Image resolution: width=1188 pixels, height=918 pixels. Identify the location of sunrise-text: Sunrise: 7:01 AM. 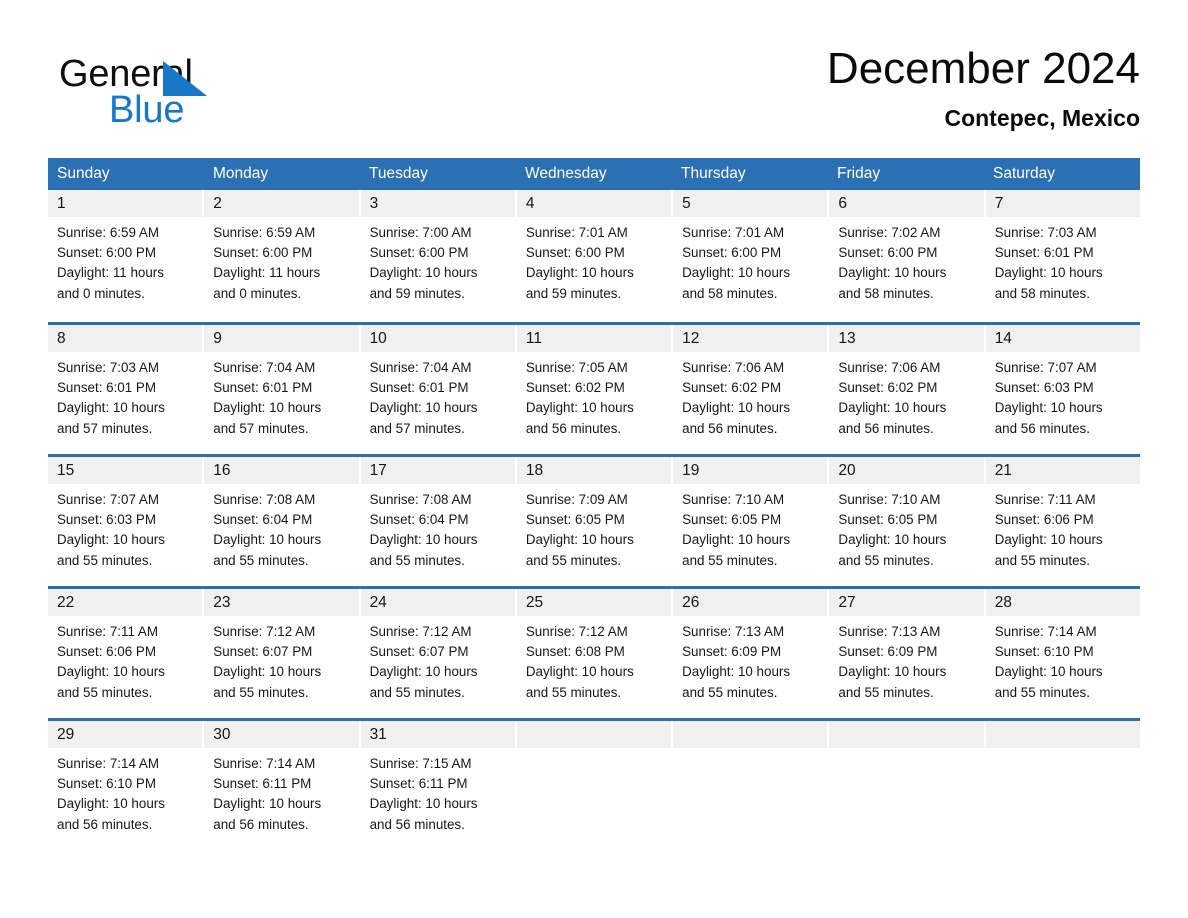
(576, 232).